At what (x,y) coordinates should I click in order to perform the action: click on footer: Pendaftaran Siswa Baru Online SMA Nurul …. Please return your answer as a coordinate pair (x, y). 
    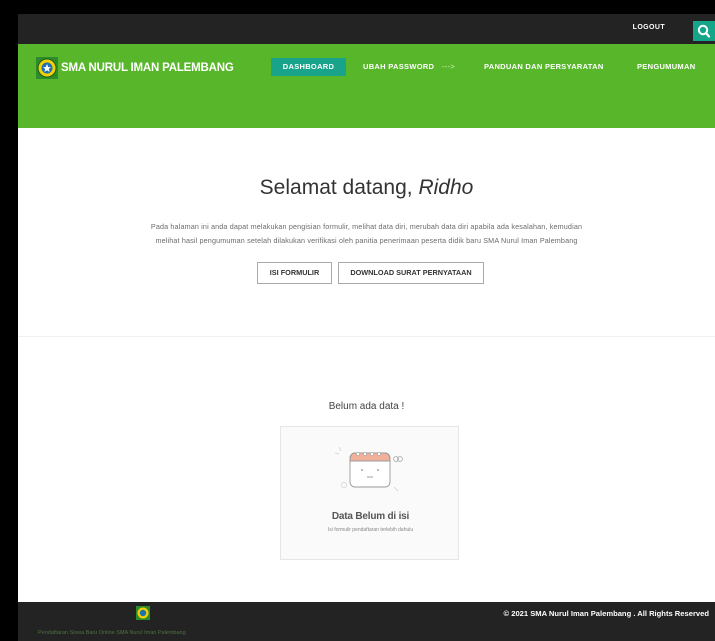
    Looking at the image, I should click on (366, 621).